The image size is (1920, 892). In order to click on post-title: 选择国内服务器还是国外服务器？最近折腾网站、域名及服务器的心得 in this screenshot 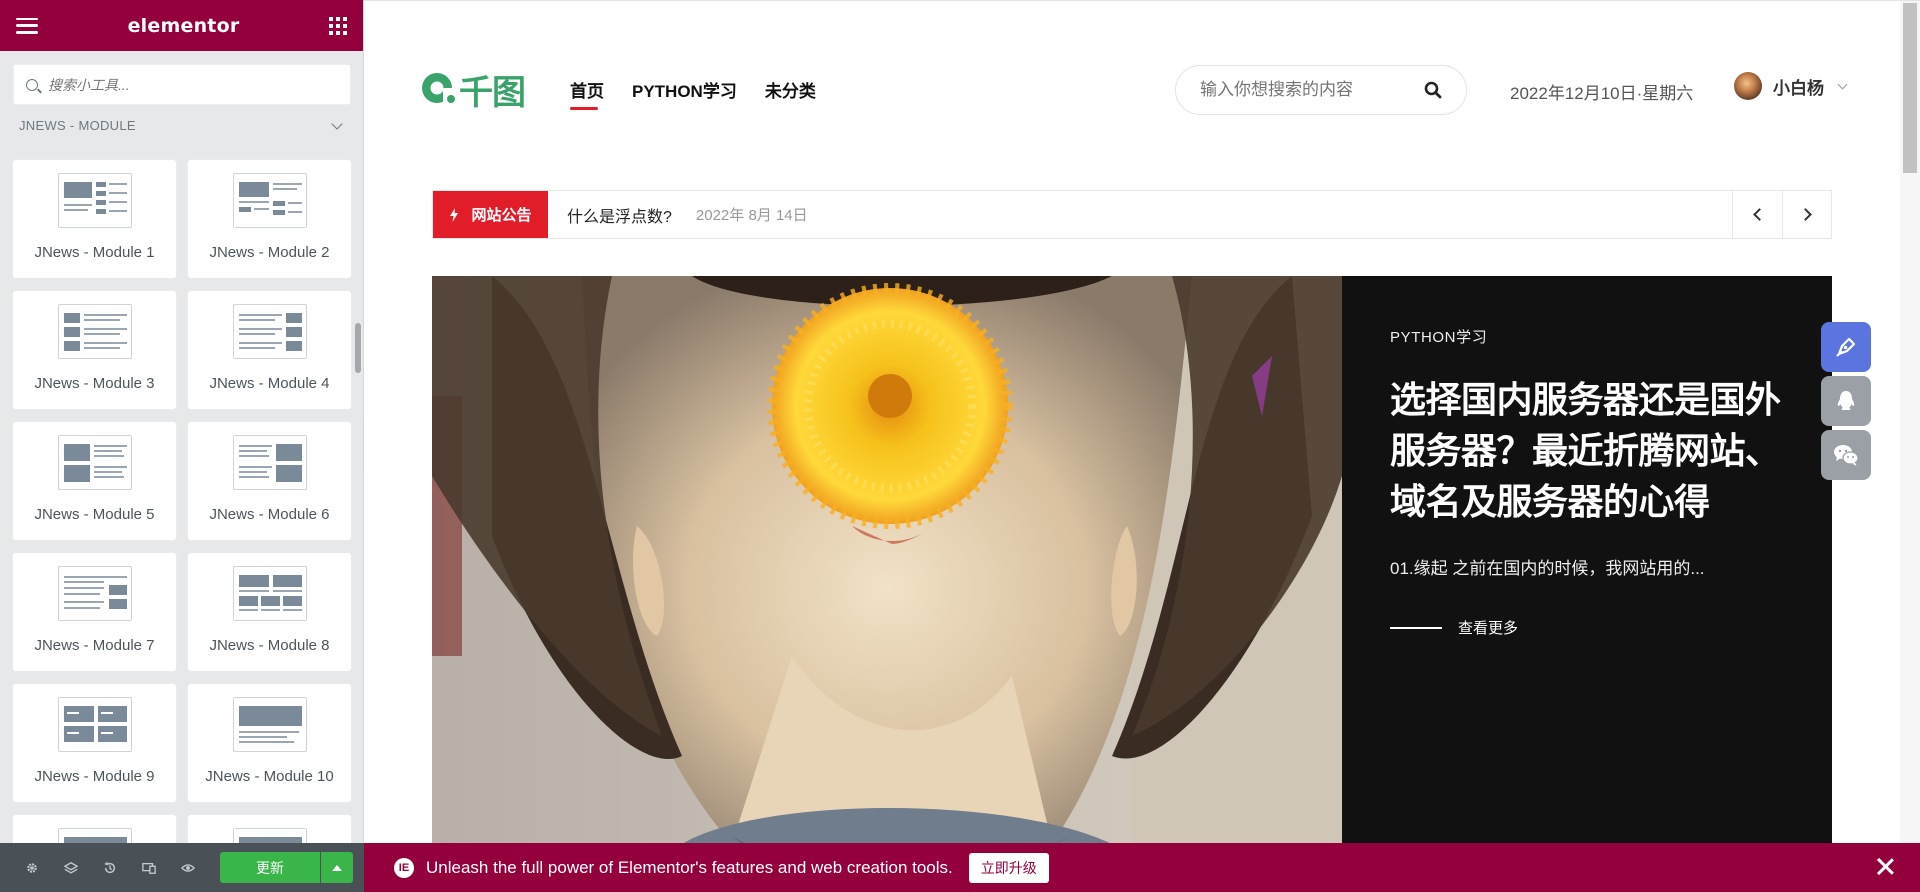, I will do `click(1587, 451)`.